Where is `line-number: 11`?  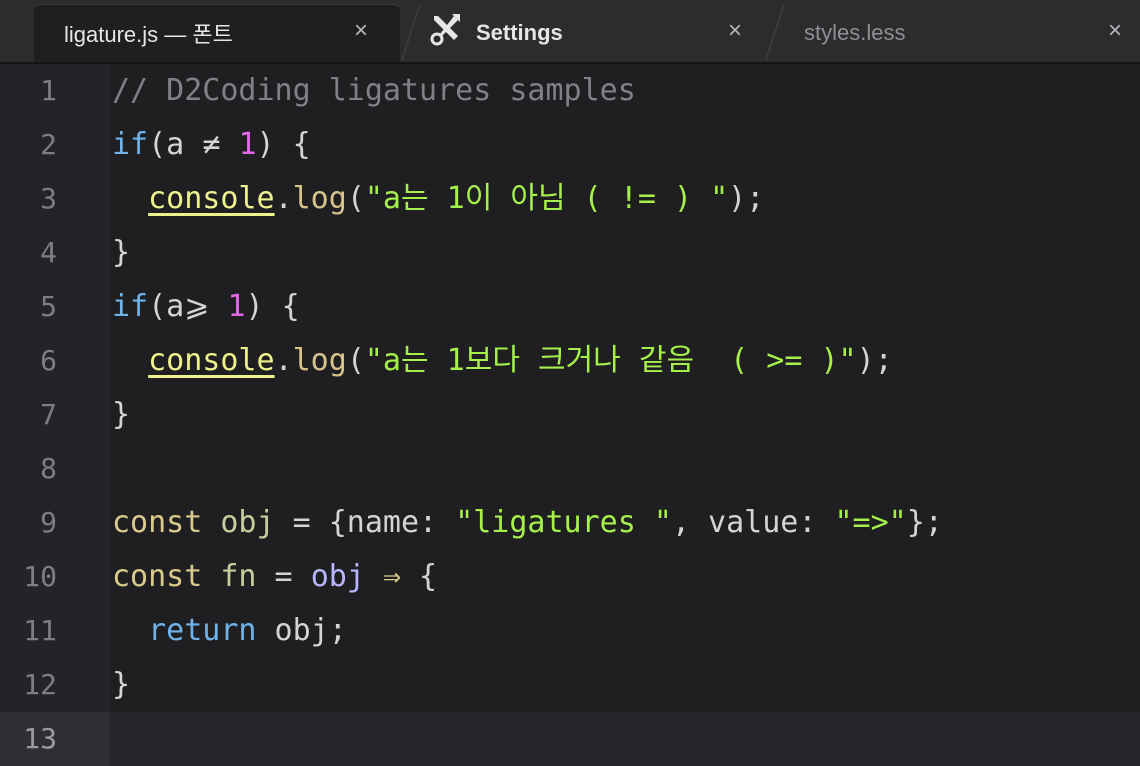
line-number: 11 is located at coordinates (40, 630).